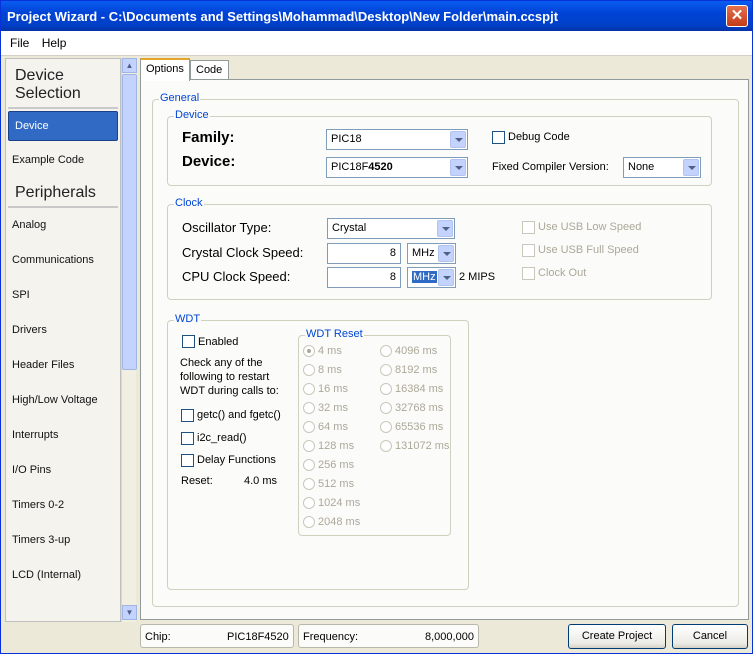 Image resolution: width=753 pixels, height=654 pixels. I want to click on debug-code-label: Debug Code, so click(539, 137).